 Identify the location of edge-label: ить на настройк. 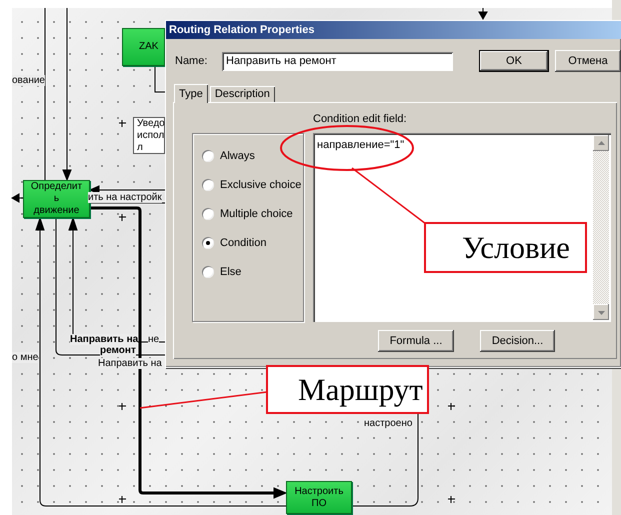
(125, 197).